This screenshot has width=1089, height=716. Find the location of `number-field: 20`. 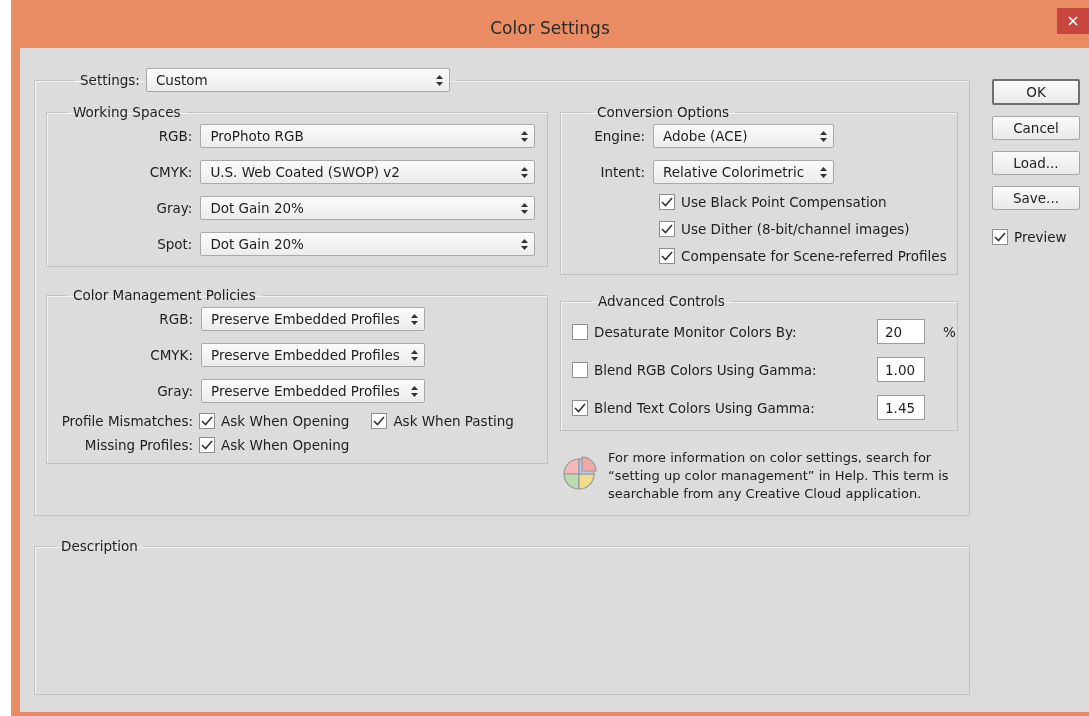

number-field: 20 is located at coordinates (901, 331).